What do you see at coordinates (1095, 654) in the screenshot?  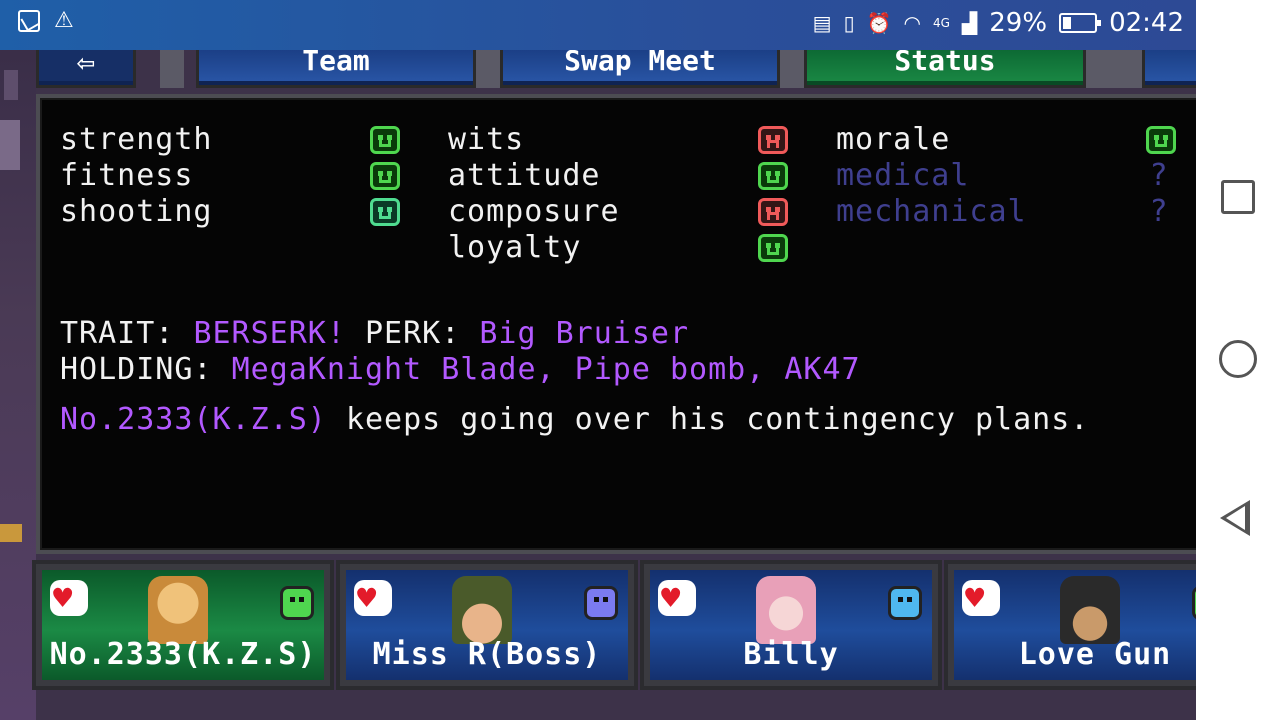 I see `team-member-name: Love Gun` at bounding box center [1095, 654].